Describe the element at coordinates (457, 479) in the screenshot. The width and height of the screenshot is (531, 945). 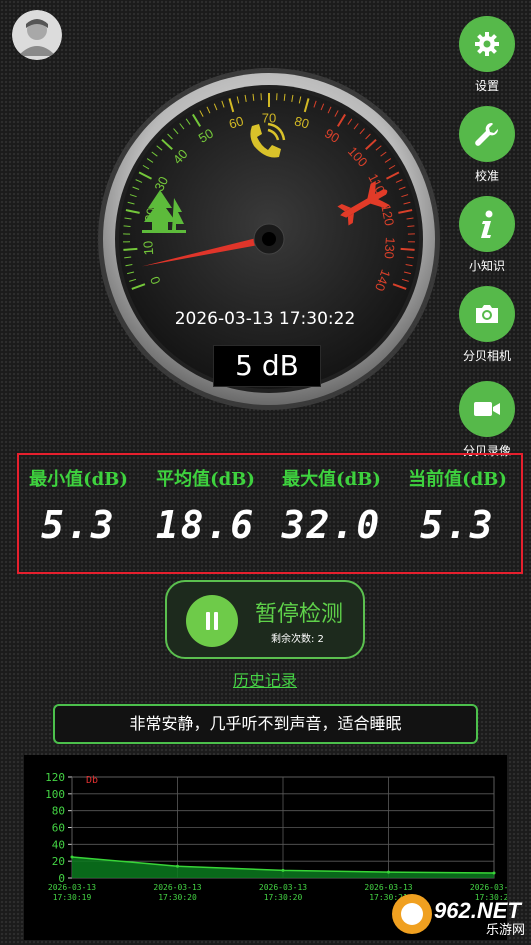
I see `stat-current-label: 当前值(dB)` at that location.